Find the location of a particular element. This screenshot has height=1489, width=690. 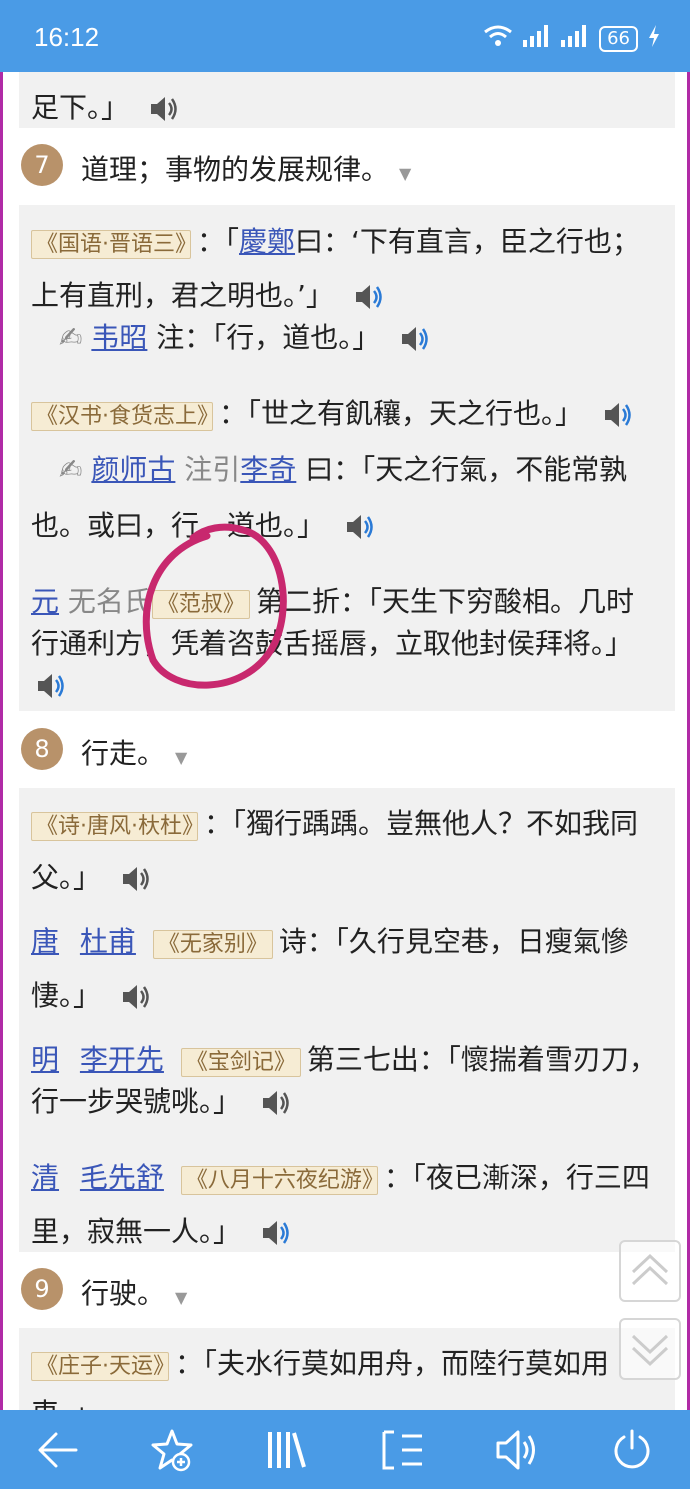

quote-text: ：「 is located at coordinates (218, 241).